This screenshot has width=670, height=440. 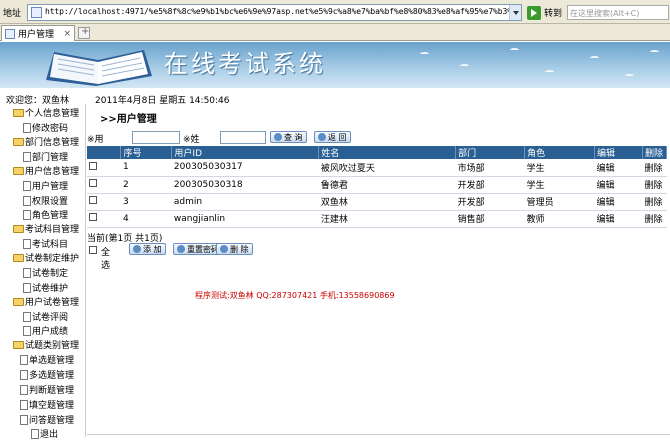 I want to click on sidebar-item-label: 填空题管理, so click(x=51, y=404).